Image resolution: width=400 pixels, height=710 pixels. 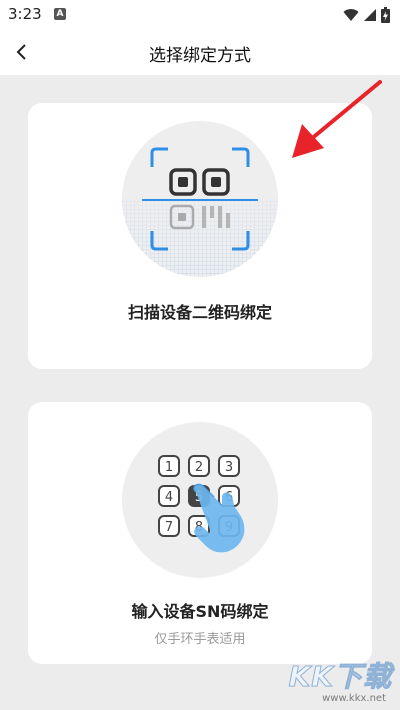 What do you see at coordinates (60, 14) in the screenshot?
I see `notification-icon: A` at bounding box center [60, 14].